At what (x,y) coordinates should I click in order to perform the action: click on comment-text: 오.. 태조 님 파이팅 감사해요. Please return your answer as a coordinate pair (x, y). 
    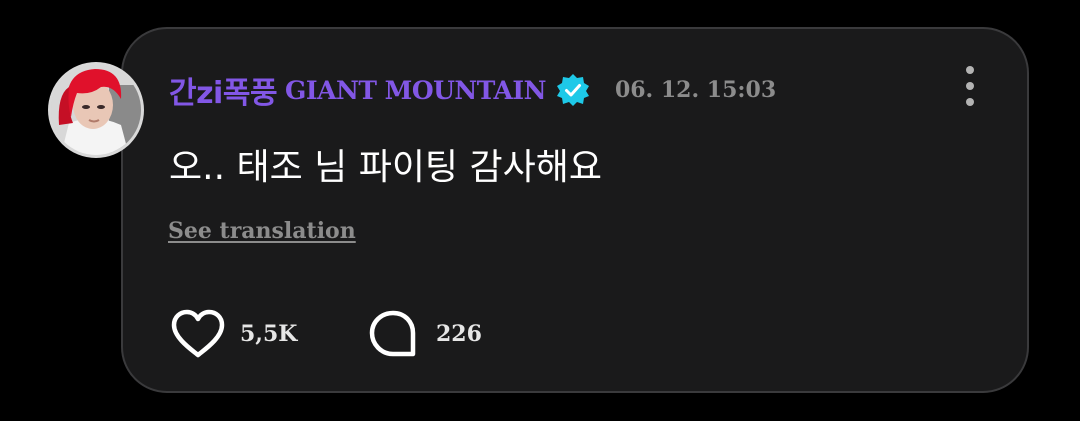
    Looking at the image, I should click on (385, 167).